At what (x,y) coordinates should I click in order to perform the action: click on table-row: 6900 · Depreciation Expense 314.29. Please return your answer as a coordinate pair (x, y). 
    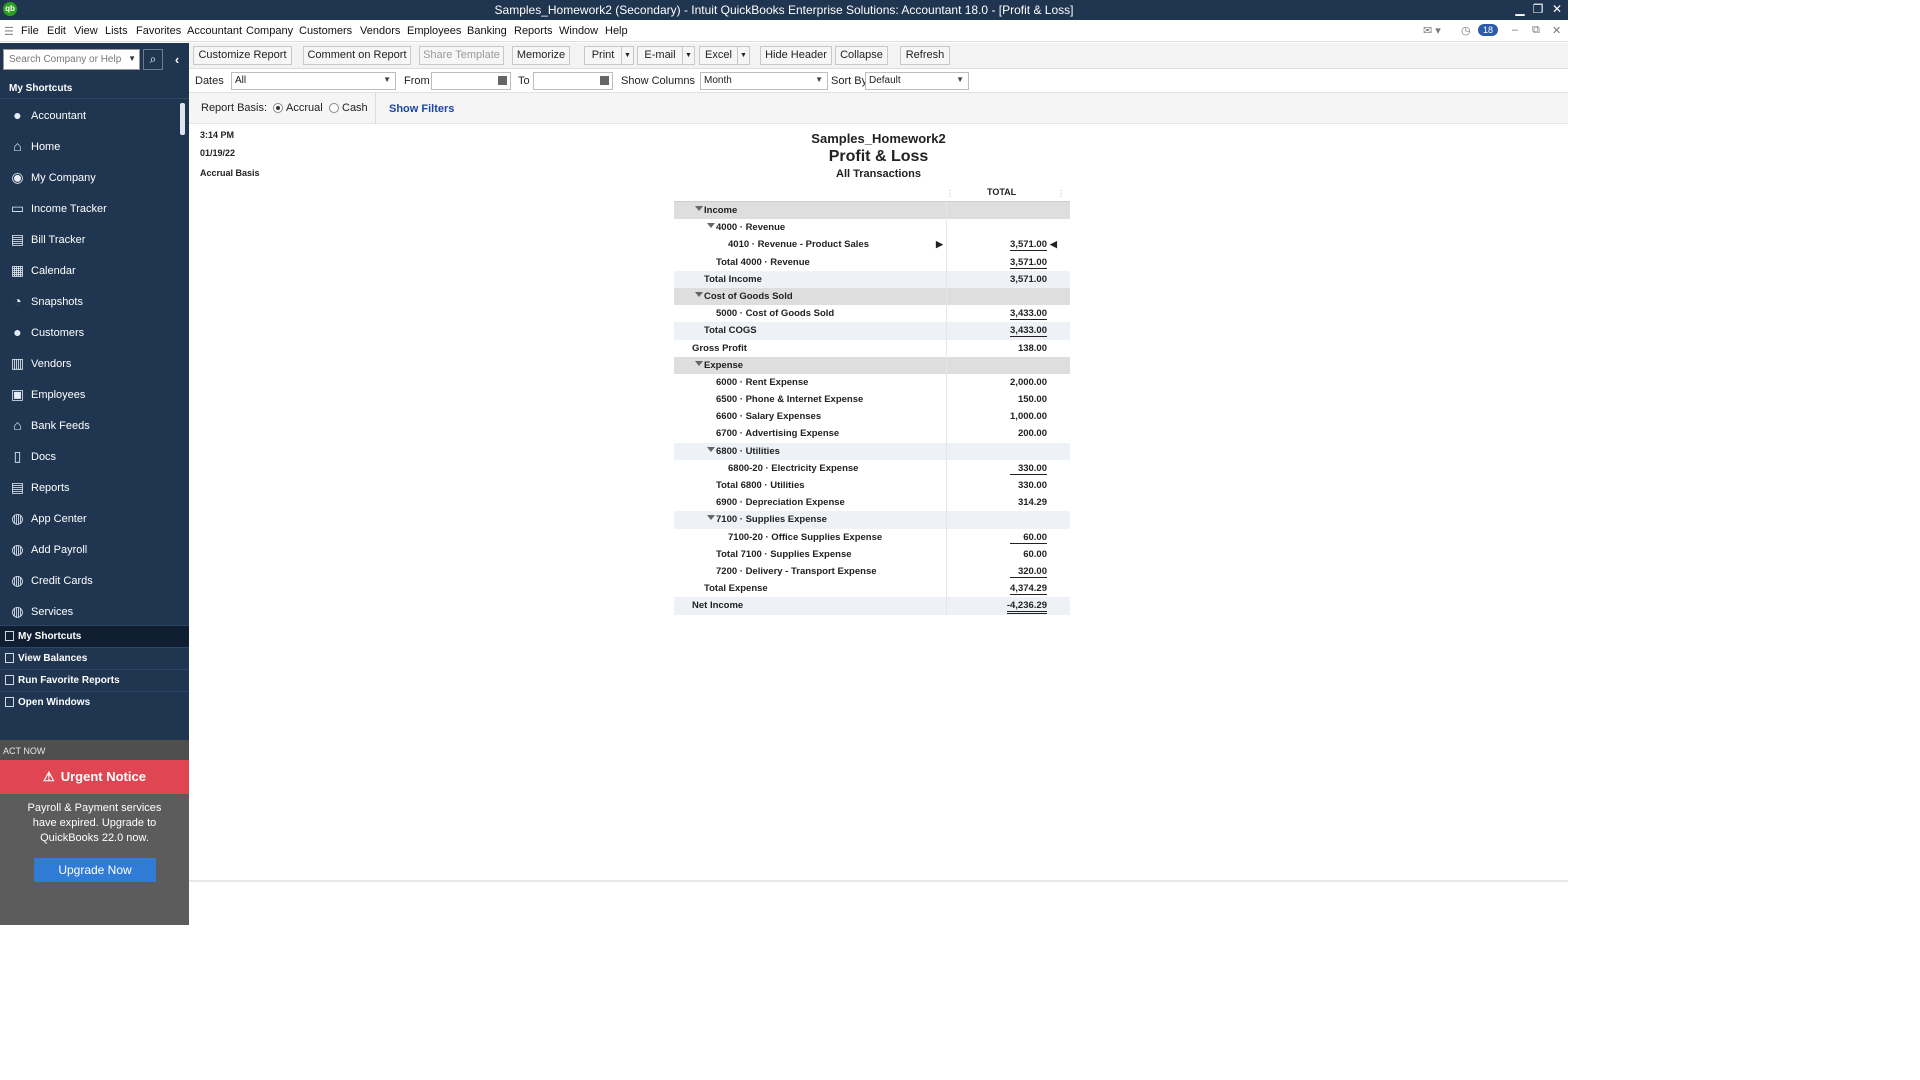
    Looking at the image, I should click on (872, 503).